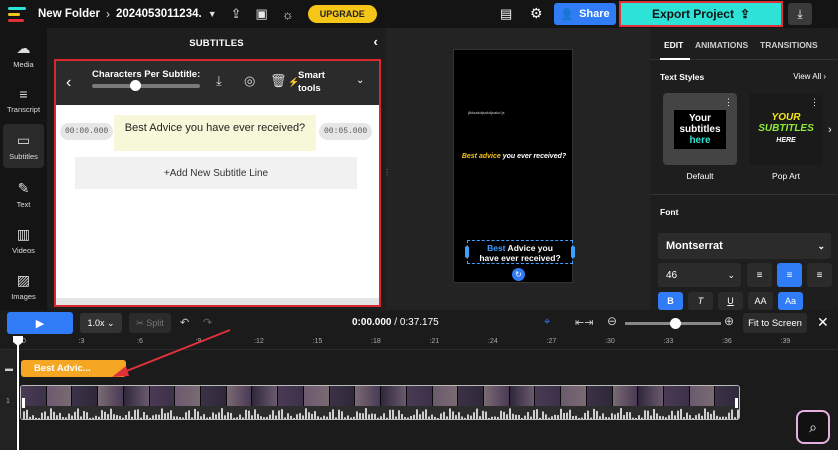 This screenshot has width=838, height=450. What do you see at coordinates (212, 14) in the screenshot?
I see `chevron-down-icon: ▼` at bounding box center [212, 14].